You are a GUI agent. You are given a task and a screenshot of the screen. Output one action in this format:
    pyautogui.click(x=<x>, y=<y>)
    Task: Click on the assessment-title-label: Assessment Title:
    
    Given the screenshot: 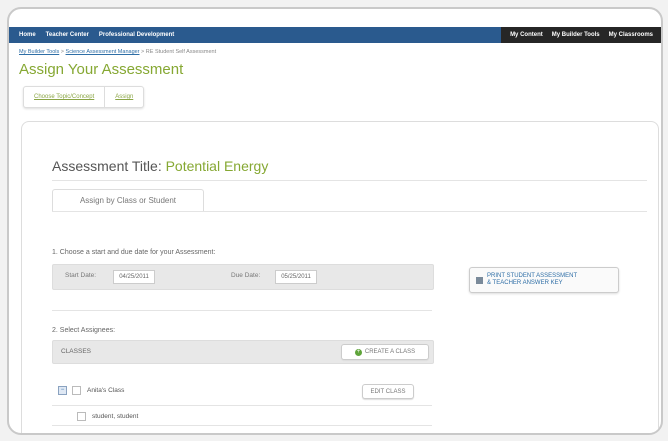 What is the action you would take?
    pyautogui.click(x=107, y=166)
    